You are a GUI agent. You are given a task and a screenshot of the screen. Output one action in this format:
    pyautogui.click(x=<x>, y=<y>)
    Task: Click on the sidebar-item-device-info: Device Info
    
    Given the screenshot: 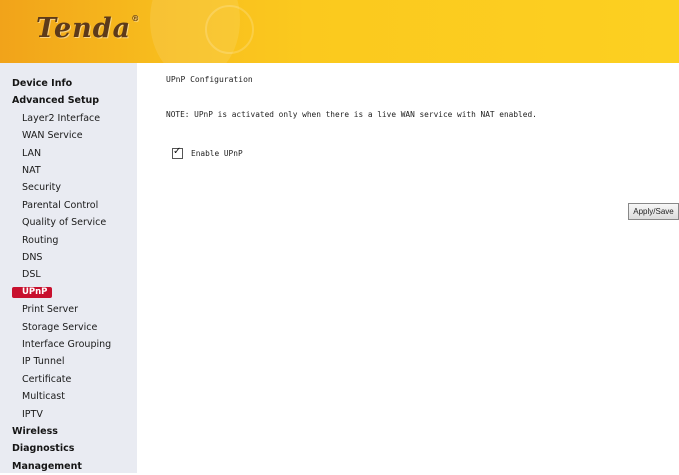 What is the action you would take?
    pyautogui.click(x=42, y=83)
    